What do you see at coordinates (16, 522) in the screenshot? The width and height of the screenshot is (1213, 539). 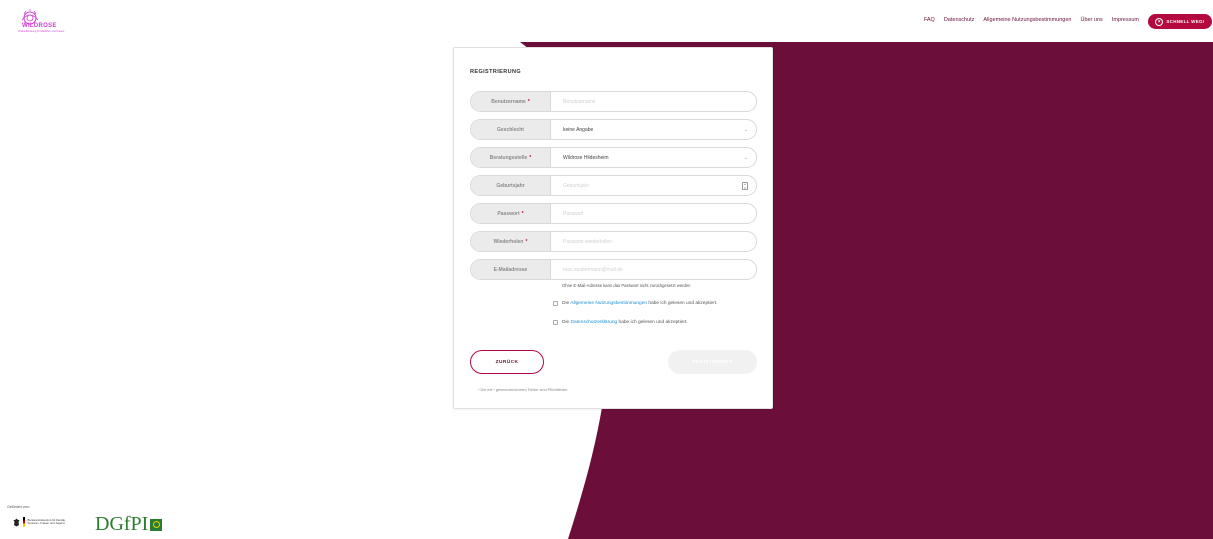 I see `federal-eagle-icon` at bounding box center [16, 522].